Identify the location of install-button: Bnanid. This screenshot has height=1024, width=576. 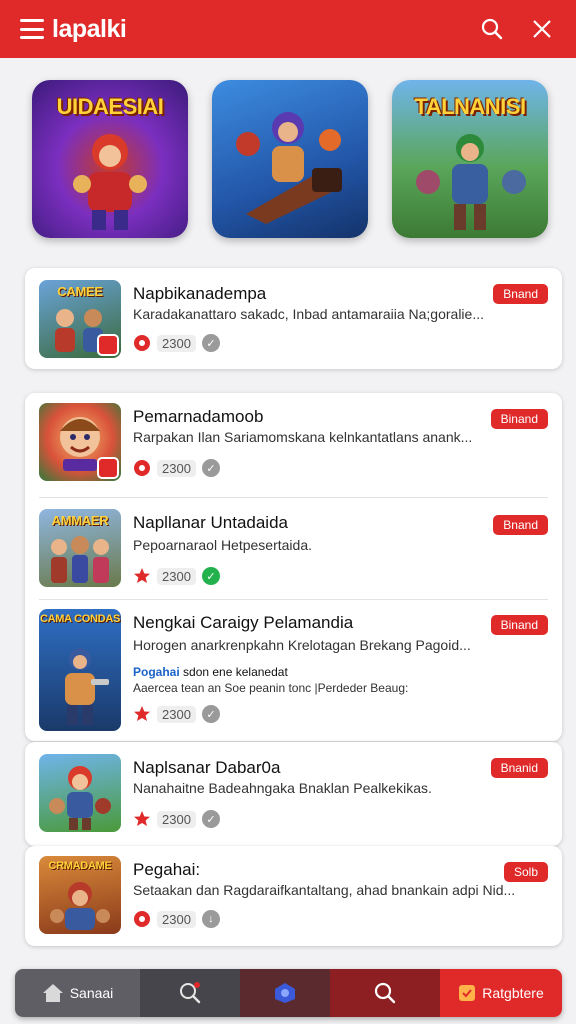
(519, 768).